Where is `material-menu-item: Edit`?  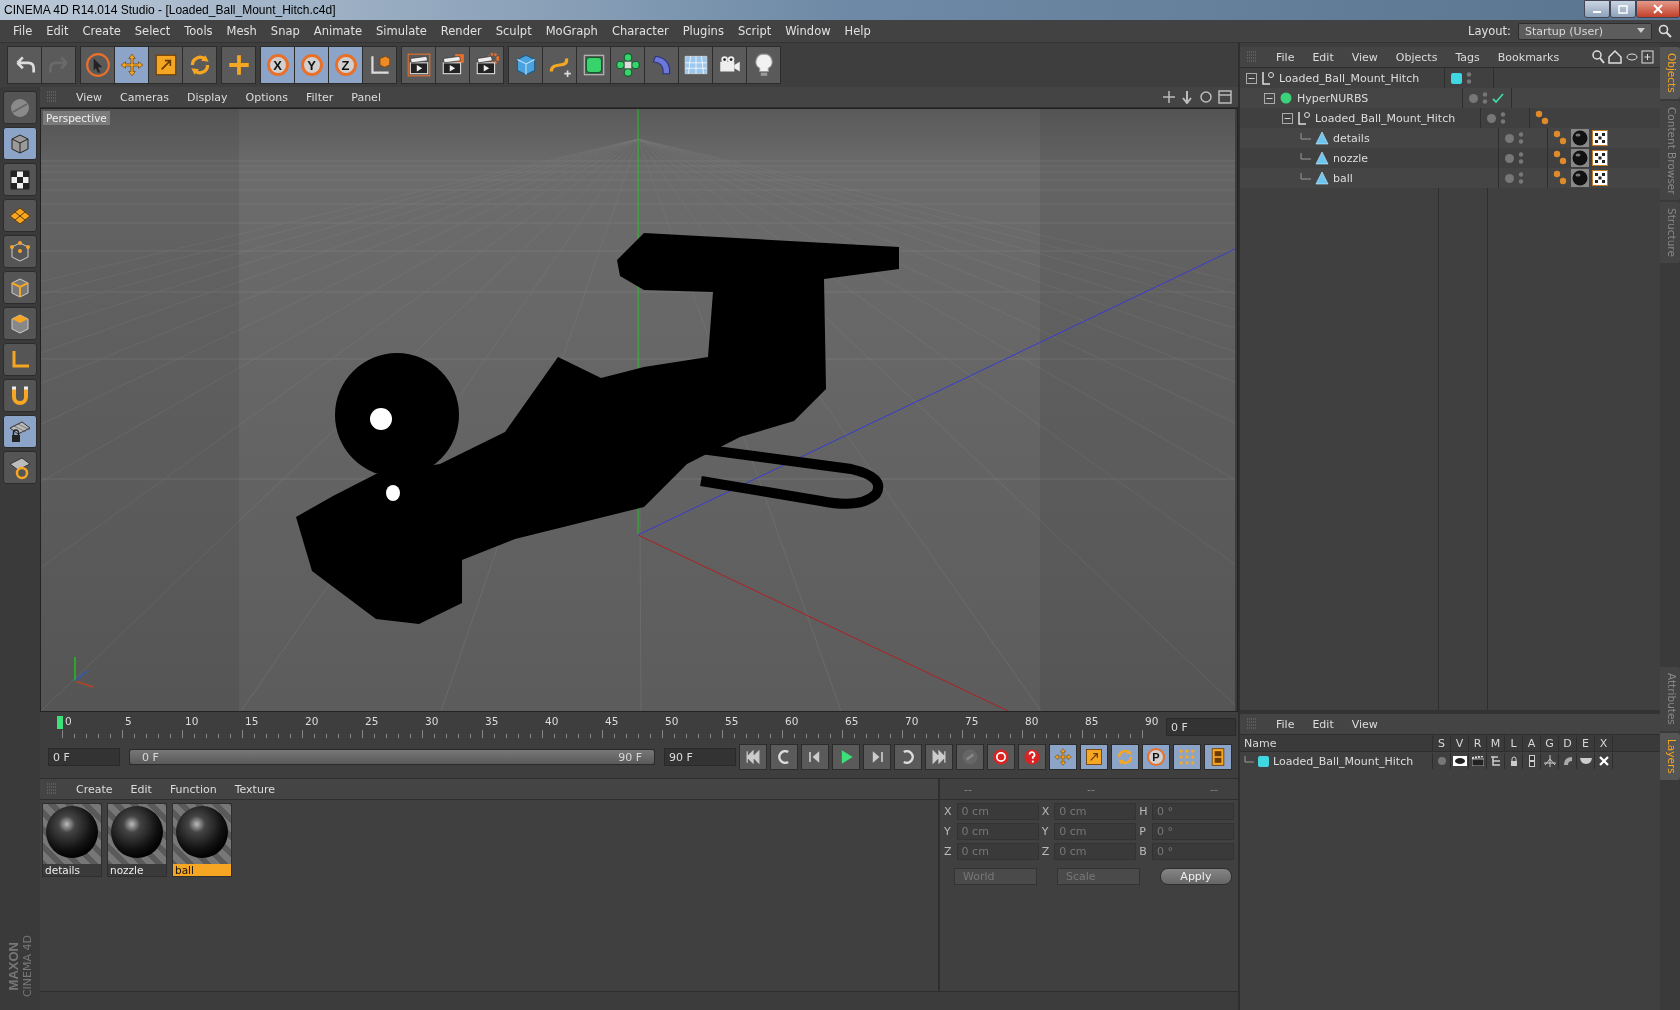 material-menu-item: Edit is located at coordinates (141, 789).